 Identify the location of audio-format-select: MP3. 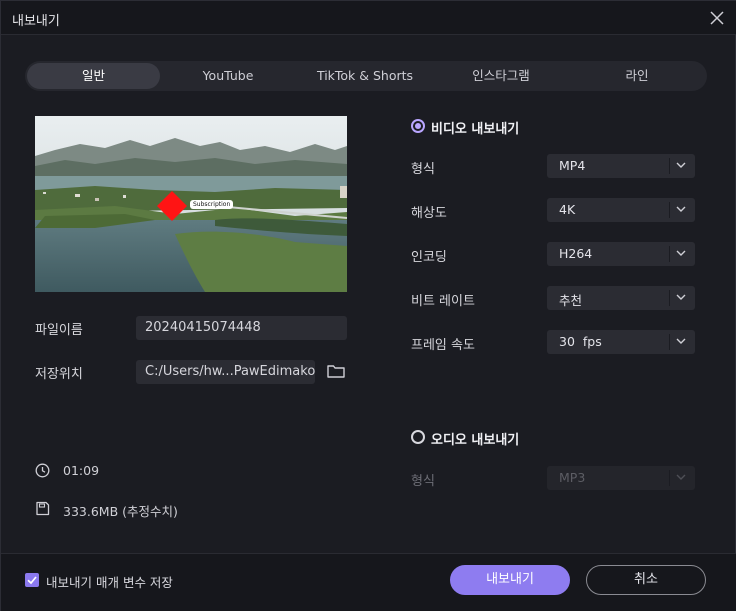
(621, 478).